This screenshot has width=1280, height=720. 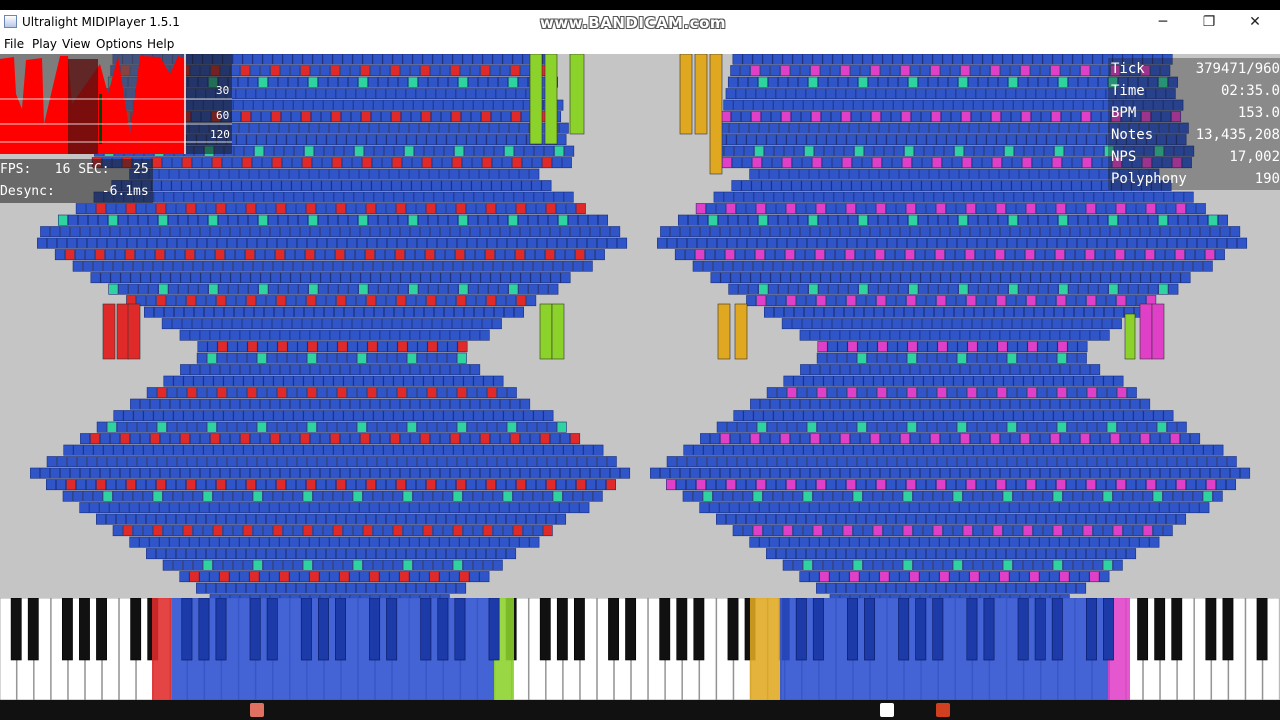 What do you see at coordinates (1163, 22) in the screenshot?
I see `minimize-button: ─` at bounding box center [1163, 22].